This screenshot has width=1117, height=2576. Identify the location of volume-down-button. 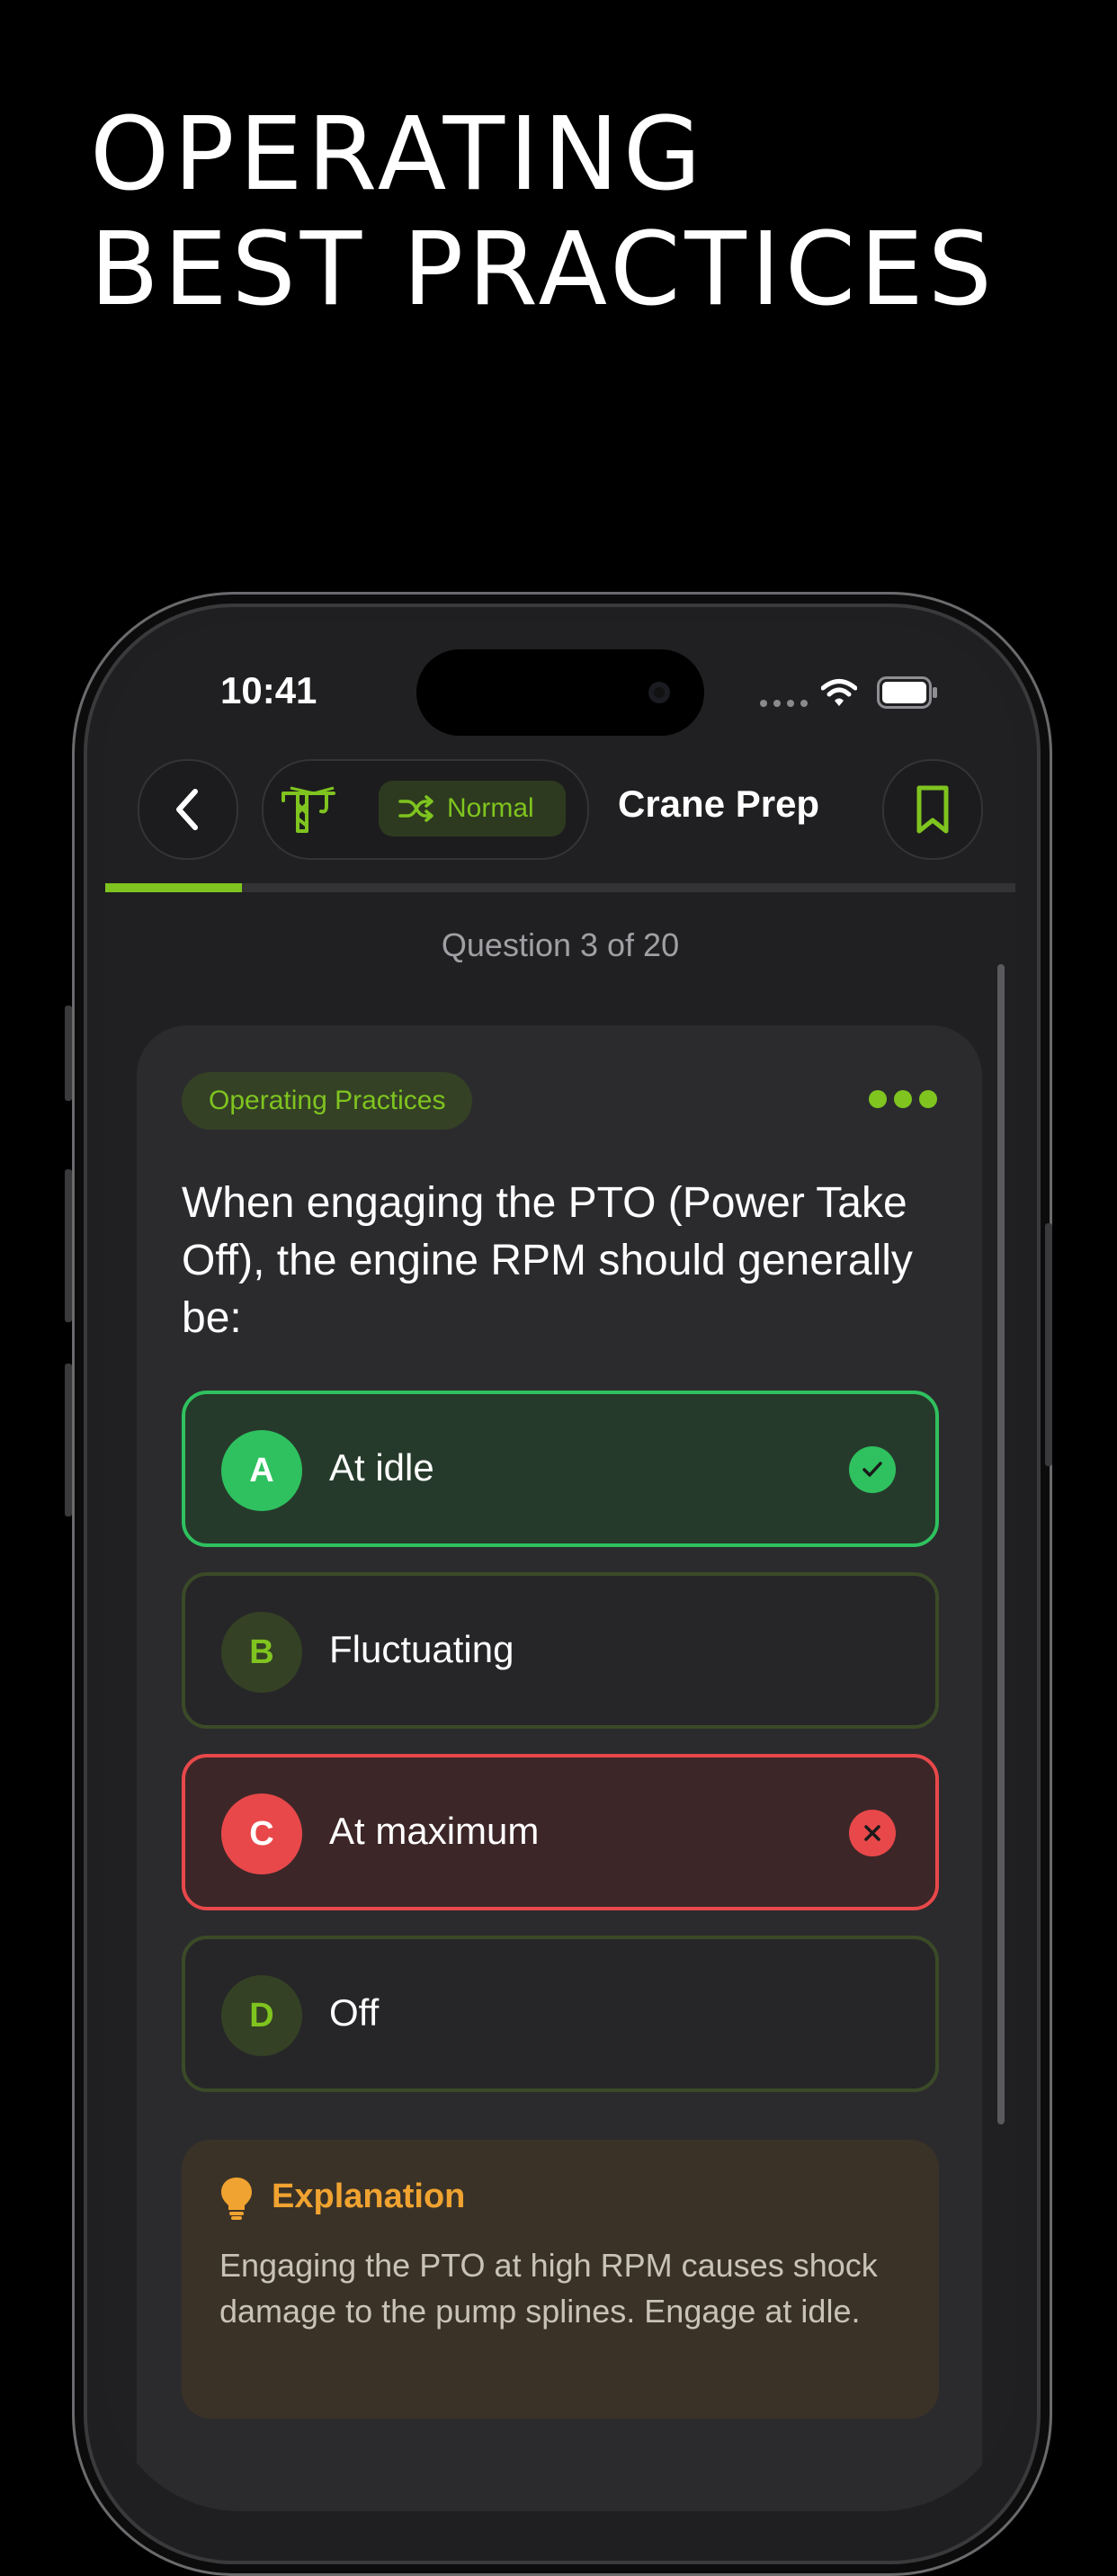
(68, 1440).